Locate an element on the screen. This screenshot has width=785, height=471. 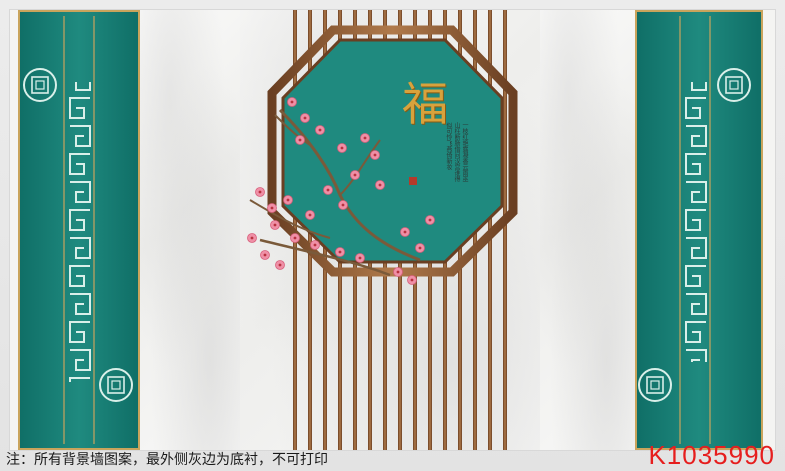
product-code: K1035990 is located at coordinates (711, 455).